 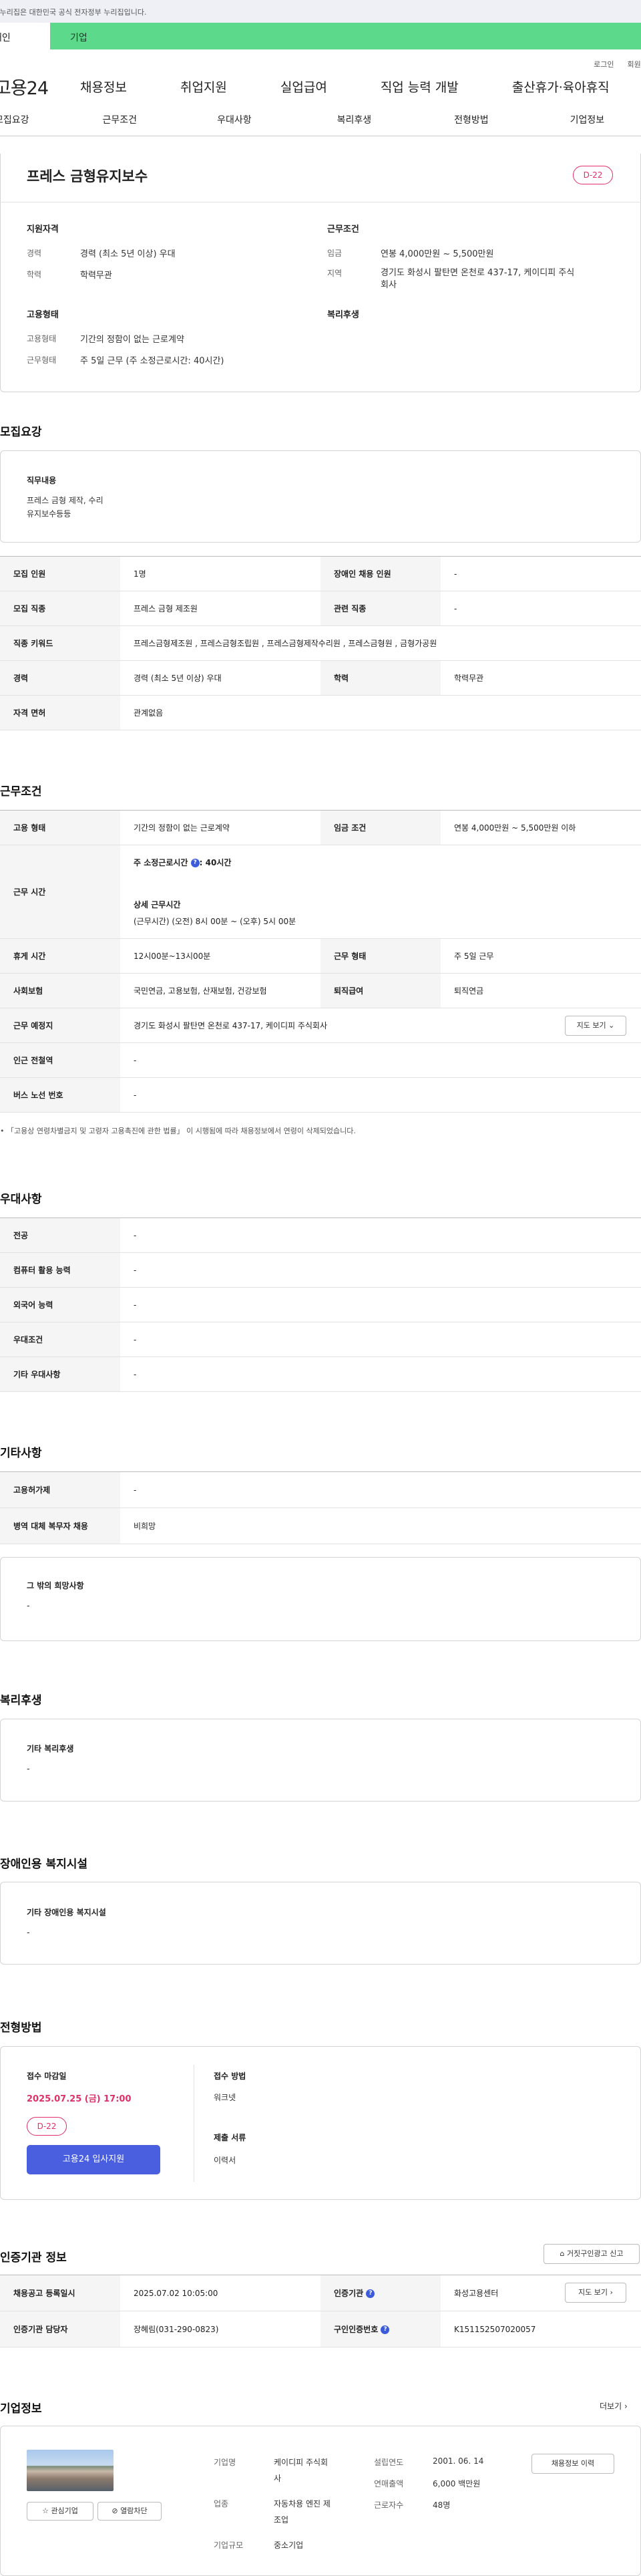 What do you see at coordinates (587, 119) in the screenshot?
I see `snb-item-company: 기업정보` at bounding box center [587, 119].